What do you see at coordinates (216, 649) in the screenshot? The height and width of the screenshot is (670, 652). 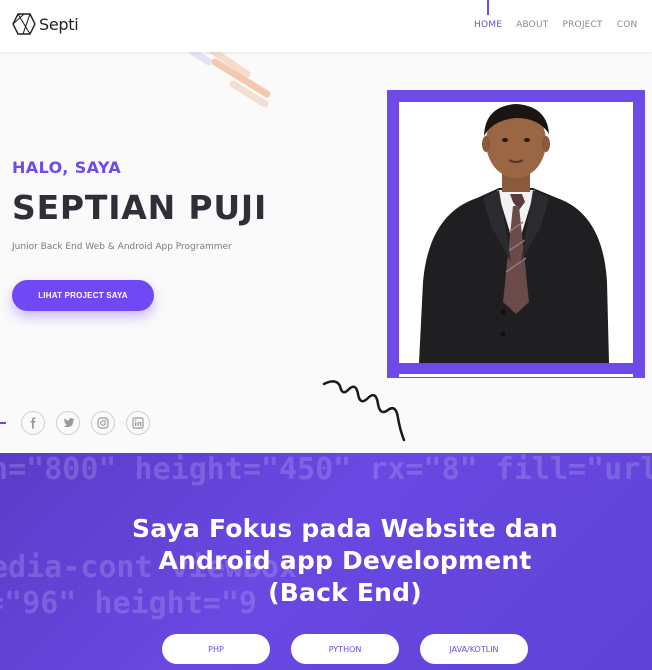 I see `skill-tag-php: PHP` at bounding box center [216, 649].